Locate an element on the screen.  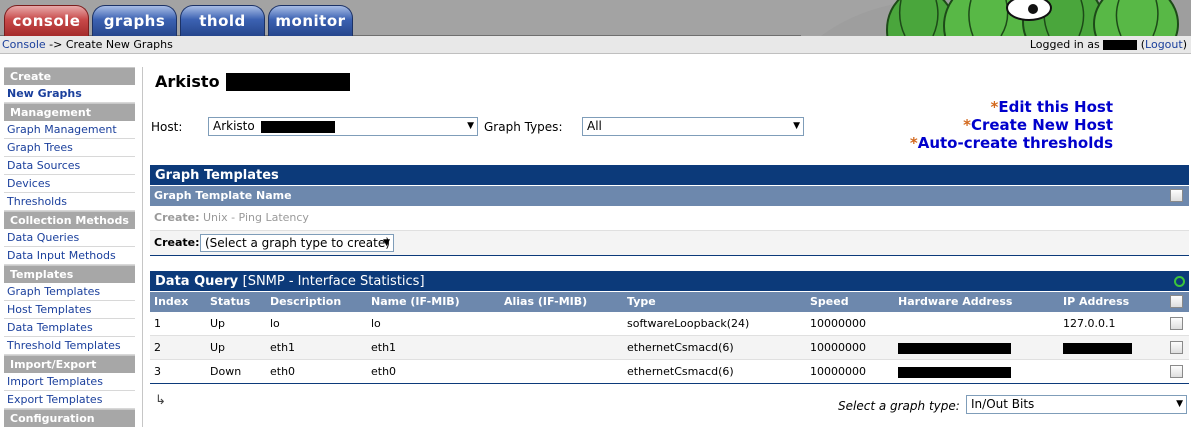
create-label: Create: is located at coordinates (177, 242).